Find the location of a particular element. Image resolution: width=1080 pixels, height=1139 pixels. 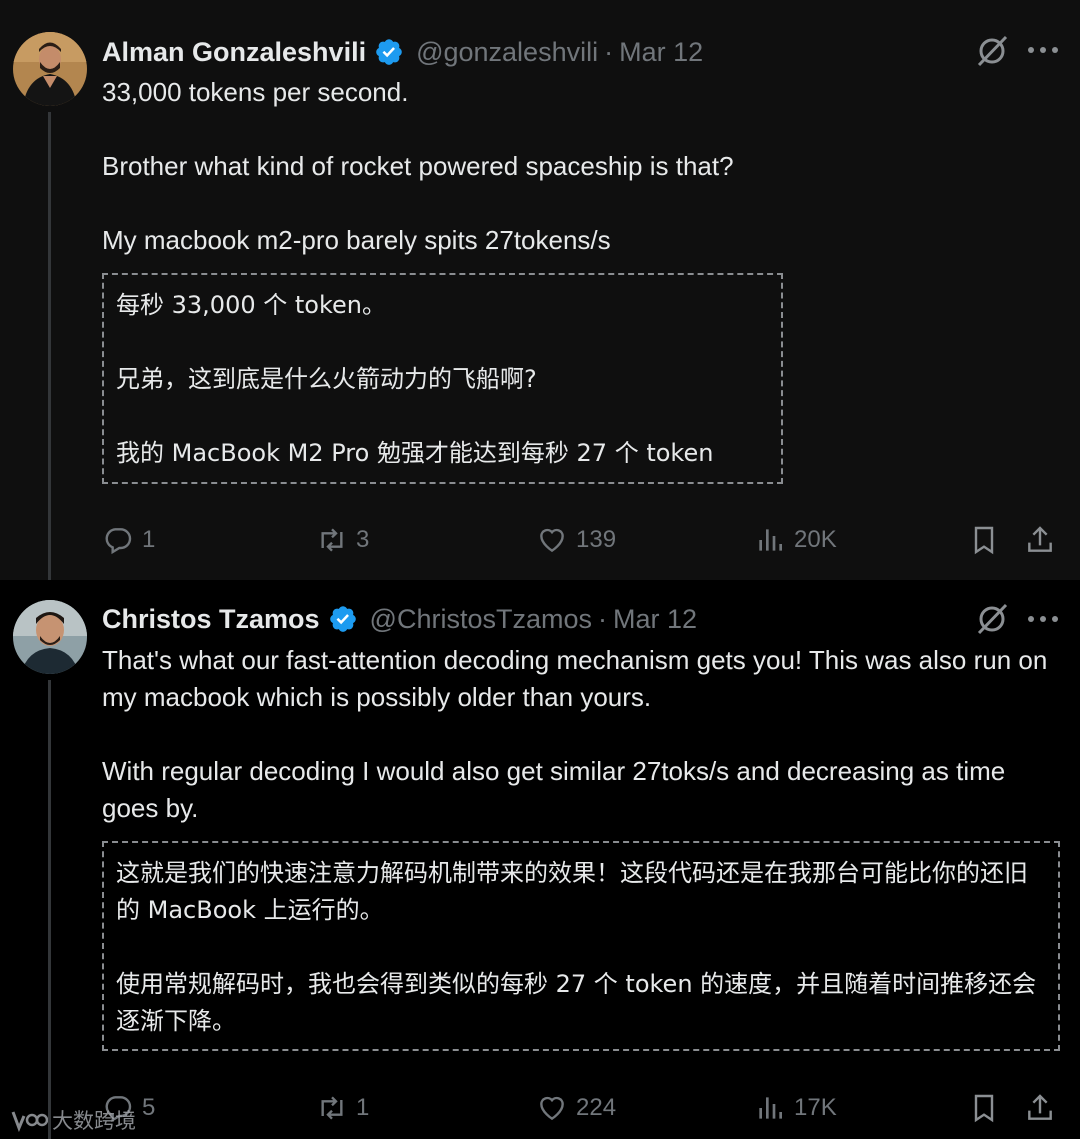

repost-count: 3 is located at coordinates (363, 539).